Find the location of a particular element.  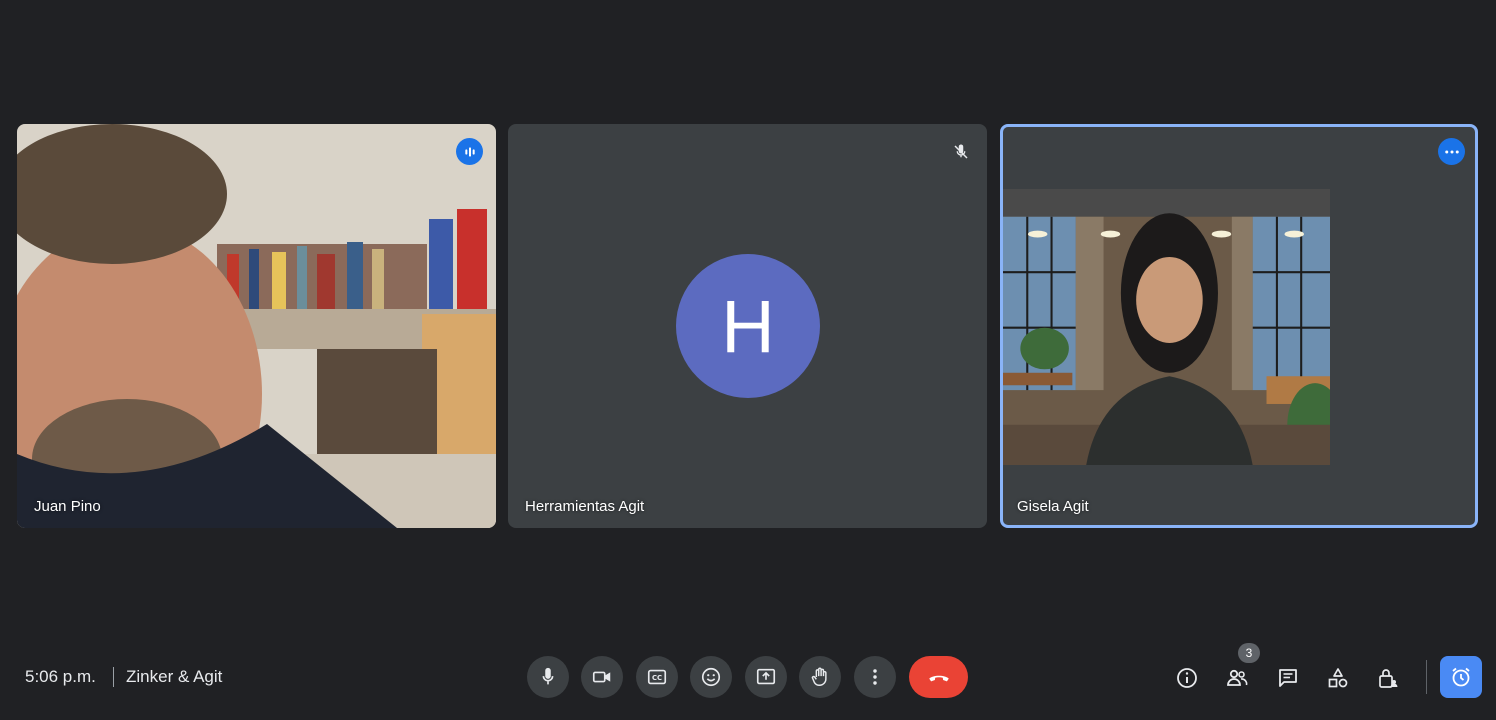

svg-text: CC is located at coordinates (657, 678).